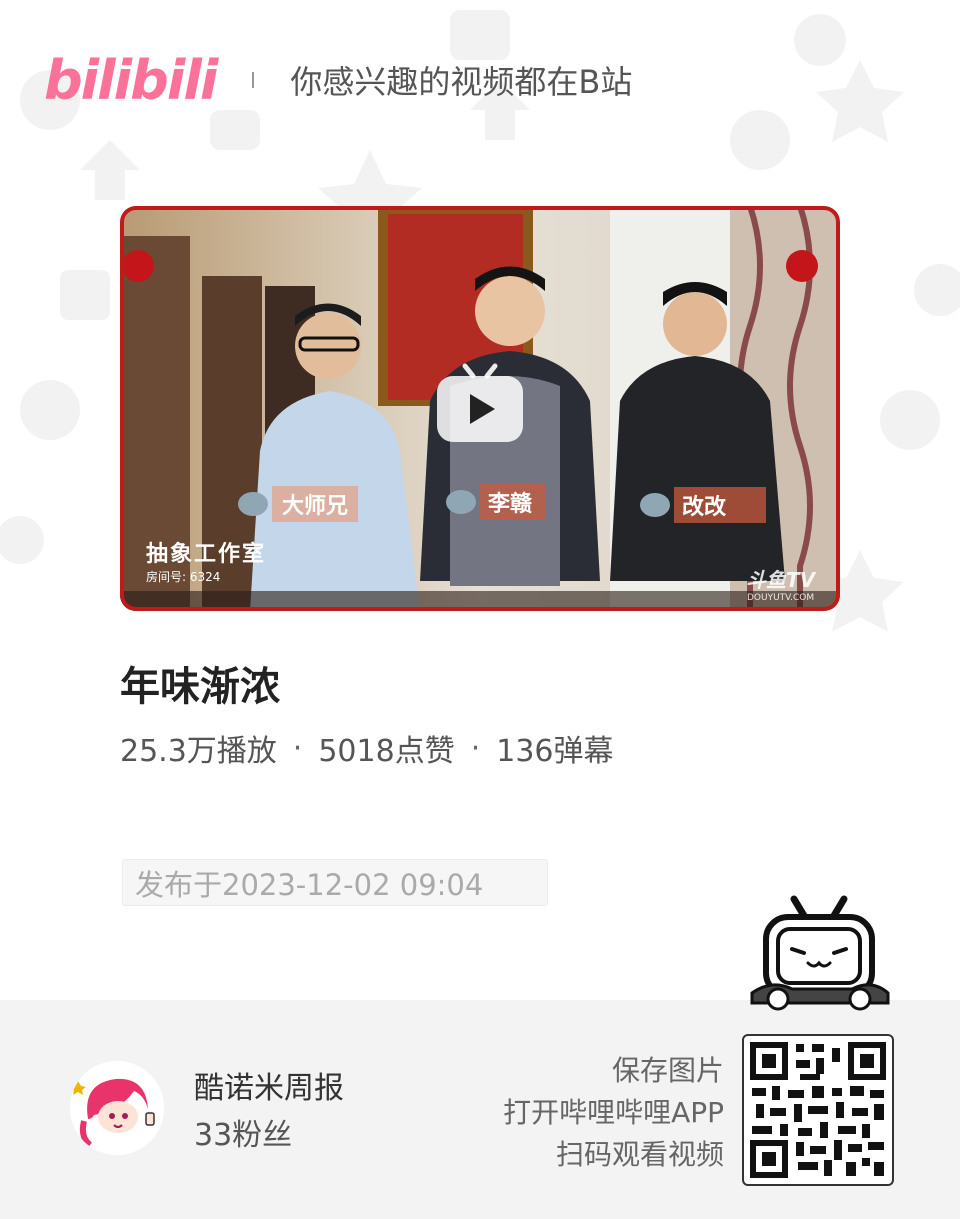 The image size is (960, 1219). What do you see at coordinates (555, 751) in the screenshot?
I see `danmaku-count: 136弹幕` at bounding box center [555, 751].